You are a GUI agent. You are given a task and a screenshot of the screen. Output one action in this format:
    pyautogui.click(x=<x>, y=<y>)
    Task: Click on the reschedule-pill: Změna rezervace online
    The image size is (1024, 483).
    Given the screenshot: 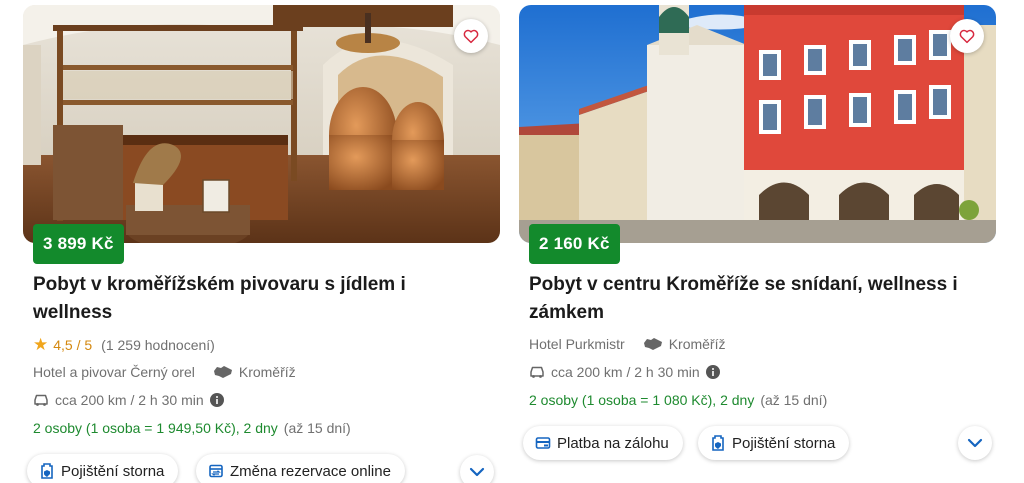 What is the action you would take?
    pyautogui.click(x=300, y=468)
    